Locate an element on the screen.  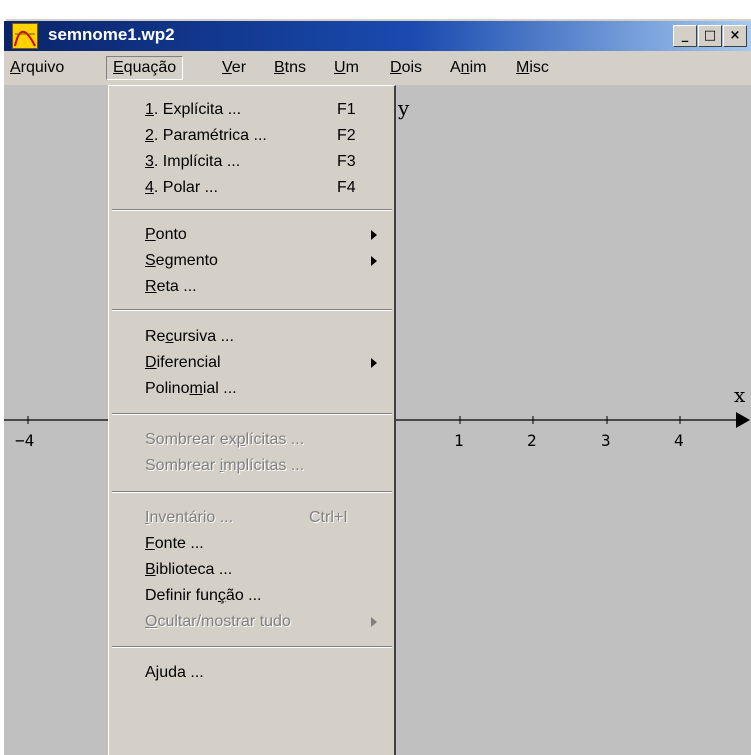
x-tick-label-1: 1 is located at coordinates (459, 440).